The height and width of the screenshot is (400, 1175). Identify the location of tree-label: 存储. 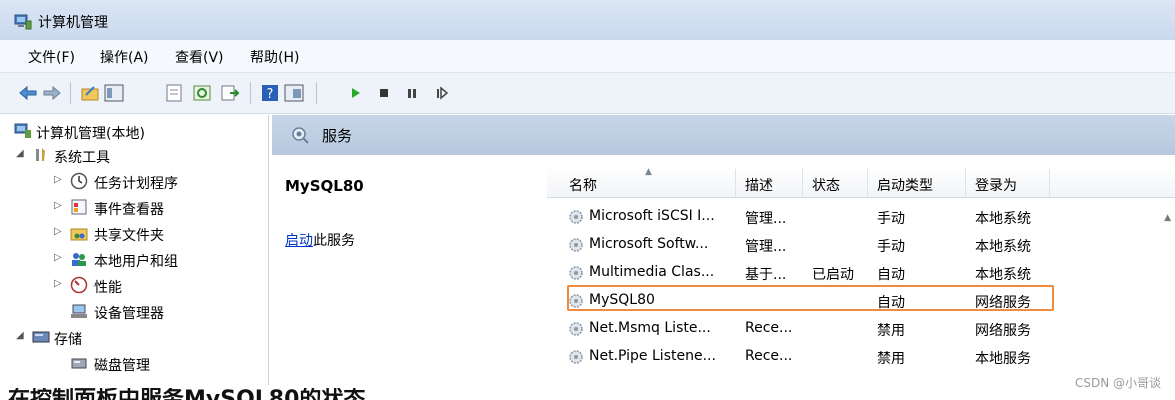
(68, 340).